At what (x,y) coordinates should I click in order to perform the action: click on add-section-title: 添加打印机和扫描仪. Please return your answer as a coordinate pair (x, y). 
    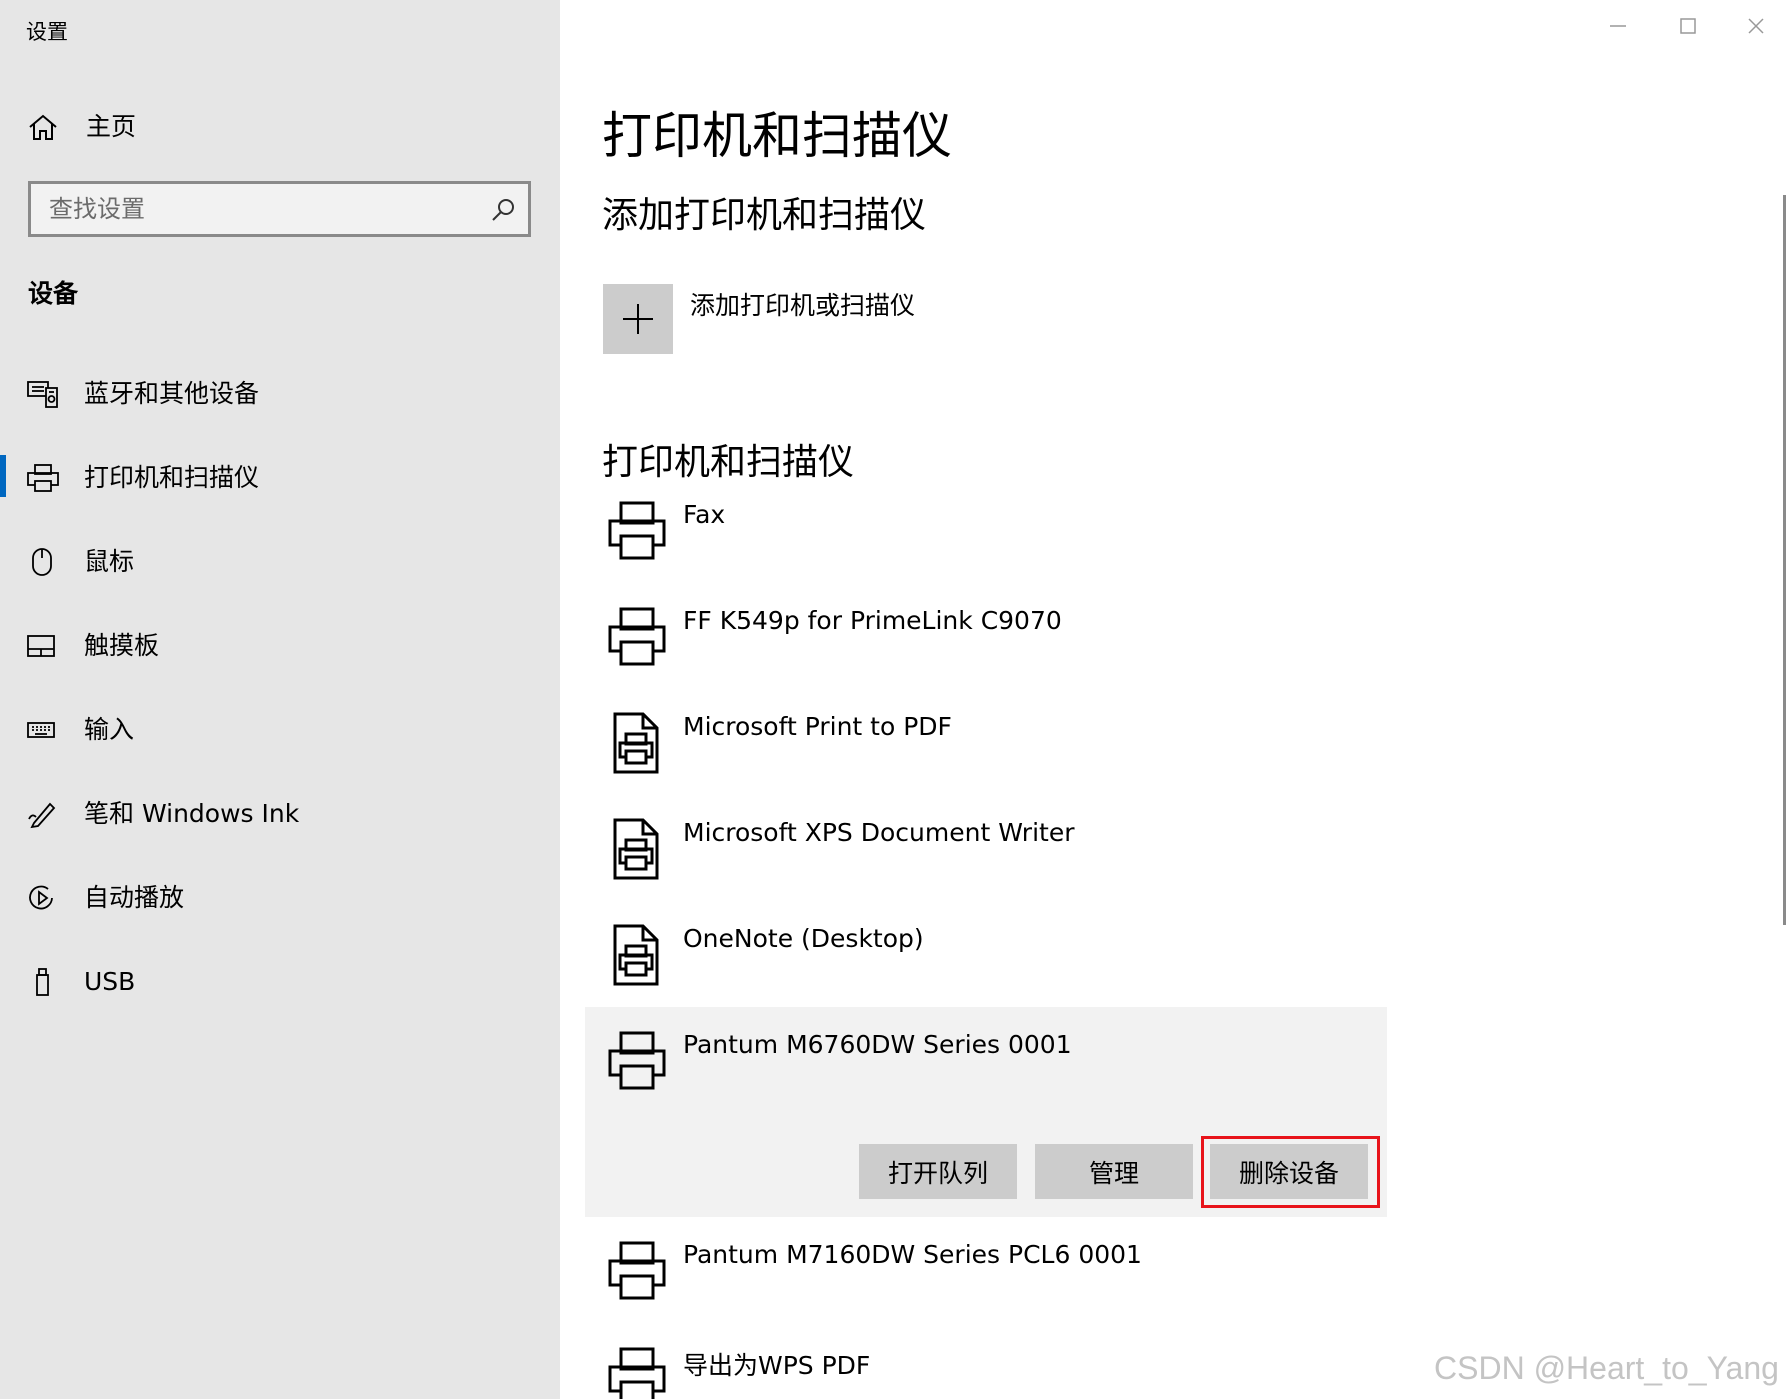
    Looking at the image, I should click on (764, 215).